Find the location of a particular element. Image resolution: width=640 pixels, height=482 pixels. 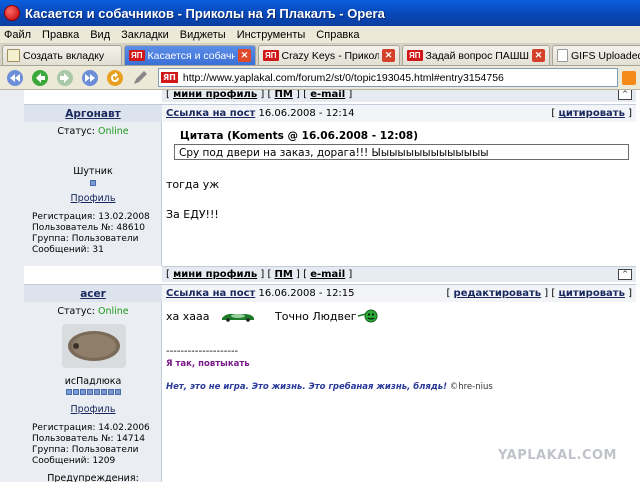

back-button is located at coordinates (40, 78).